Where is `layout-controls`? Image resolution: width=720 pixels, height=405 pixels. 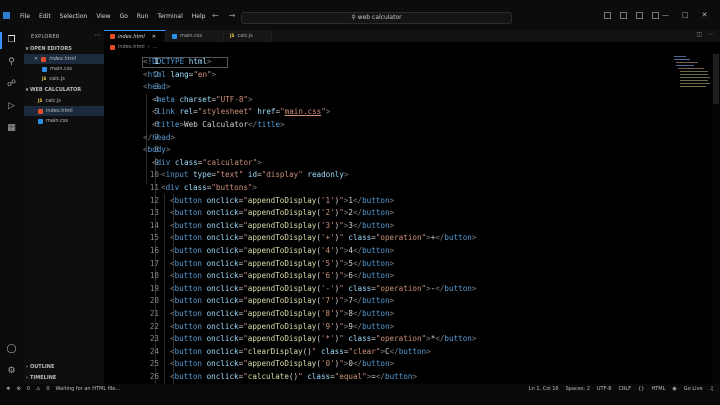
layout-controls is located at coordinates (631, 15).